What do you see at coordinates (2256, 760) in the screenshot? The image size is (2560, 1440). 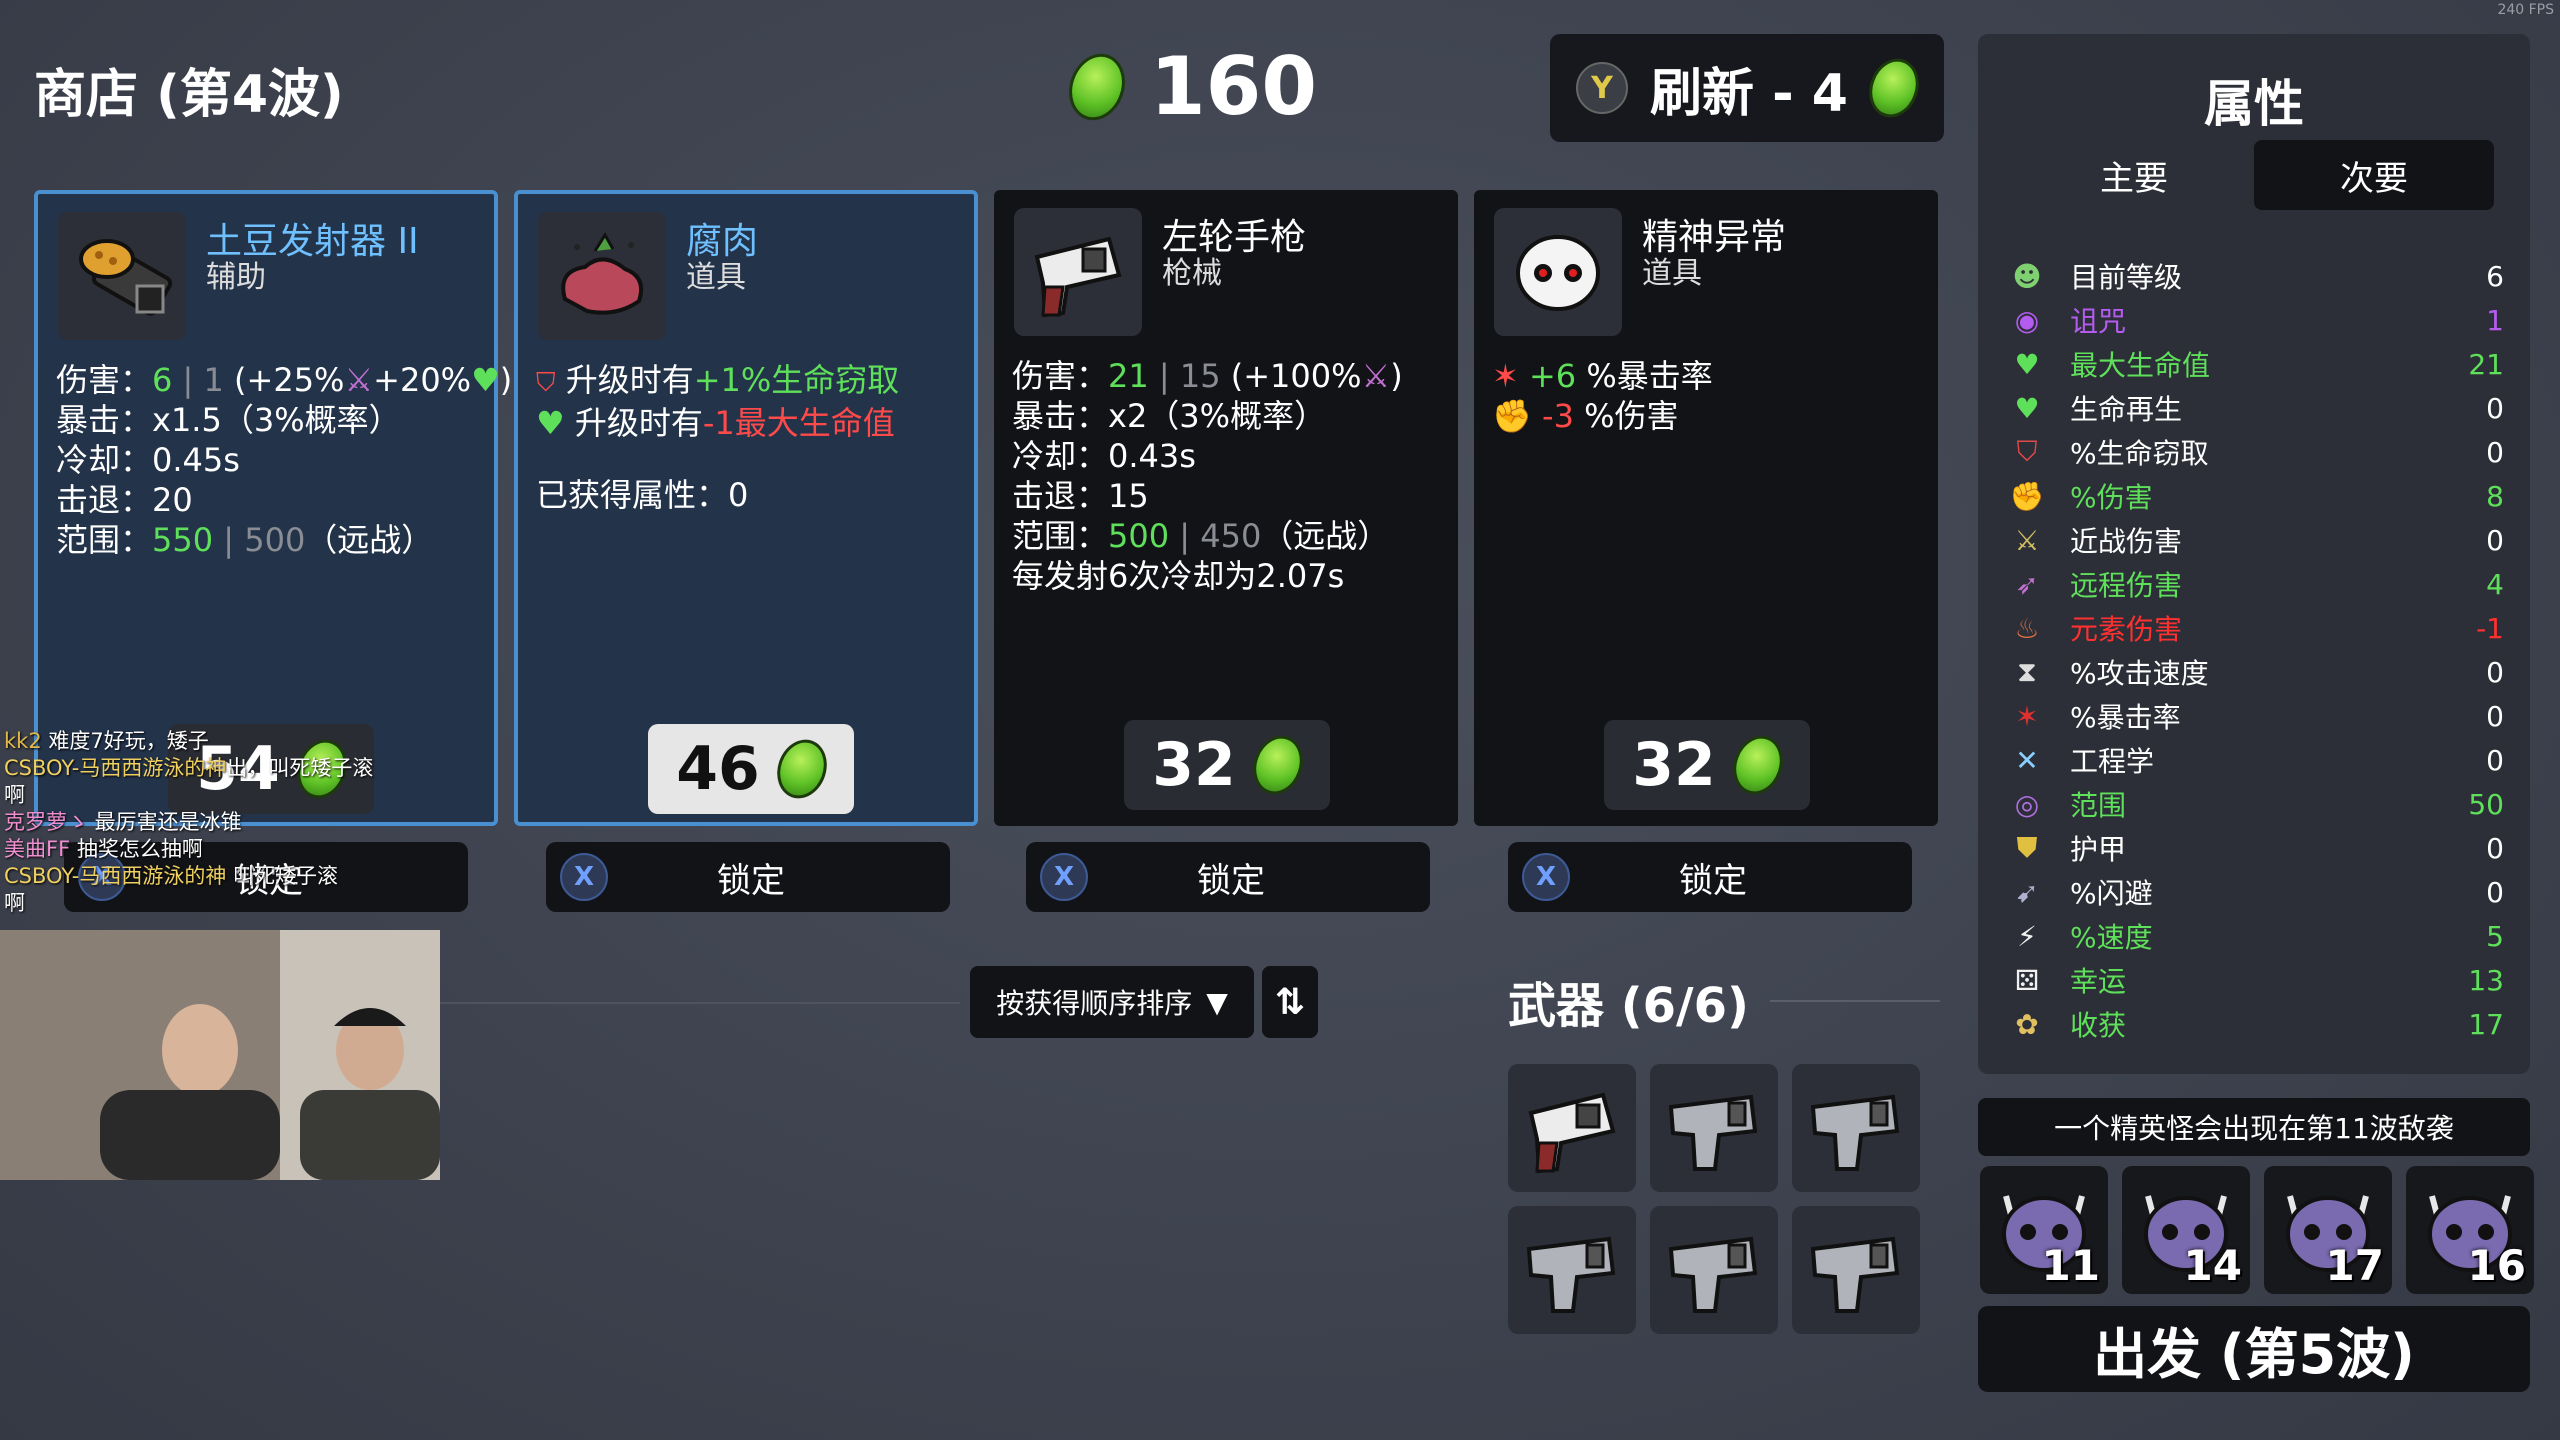 I see `stat-row: ✕ 工程学 0` at bounding box center [2256, 760].